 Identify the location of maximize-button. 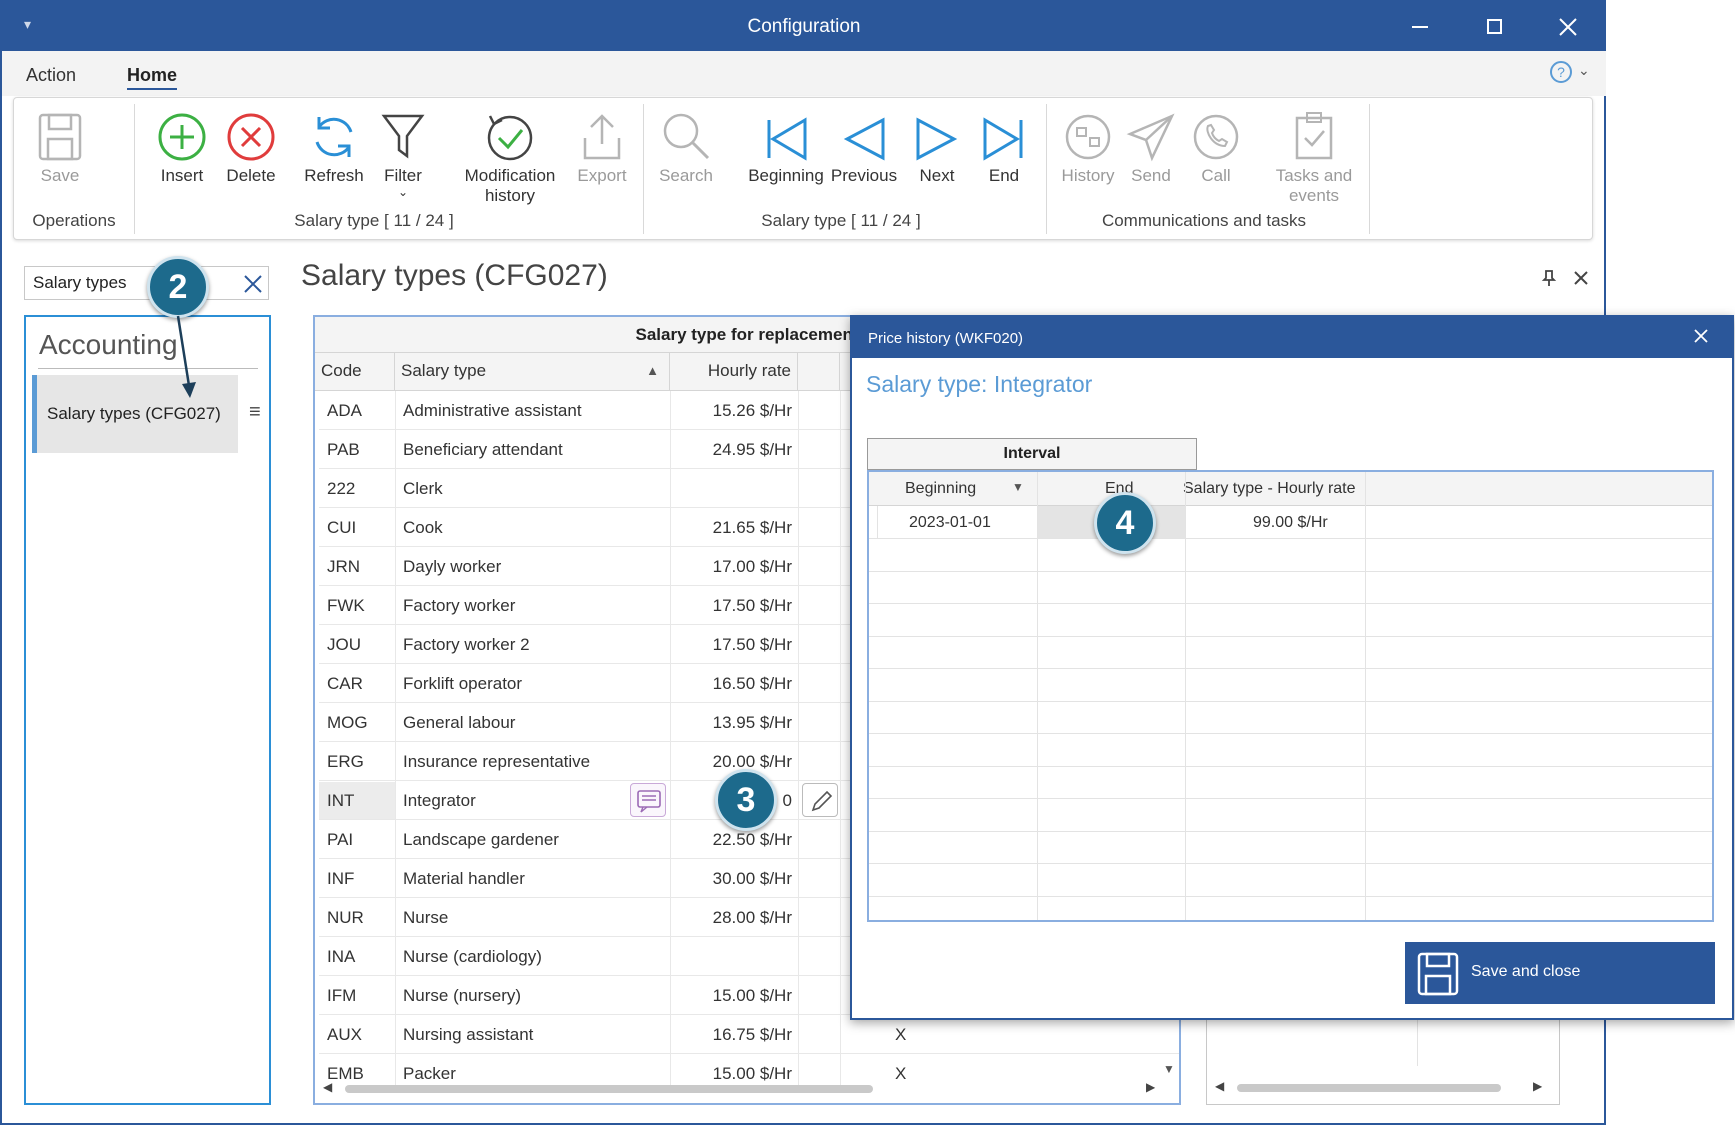
(1494, 26).